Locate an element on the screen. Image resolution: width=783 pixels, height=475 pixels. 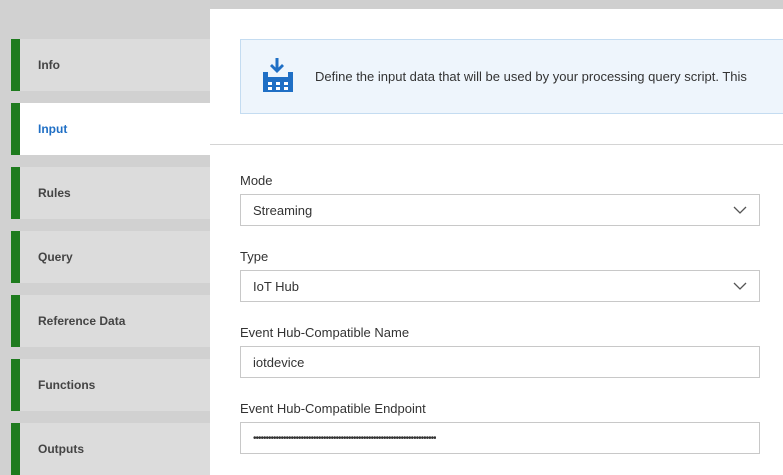
mode-select: Streaming is located at coordinates (500, 210).